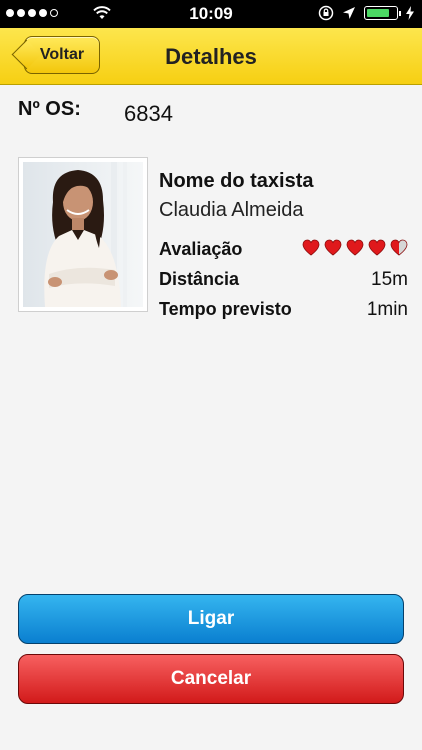 This screenshot has height=750, width=422. I want to click on rating-label: Avaliação, so click(201, 249).